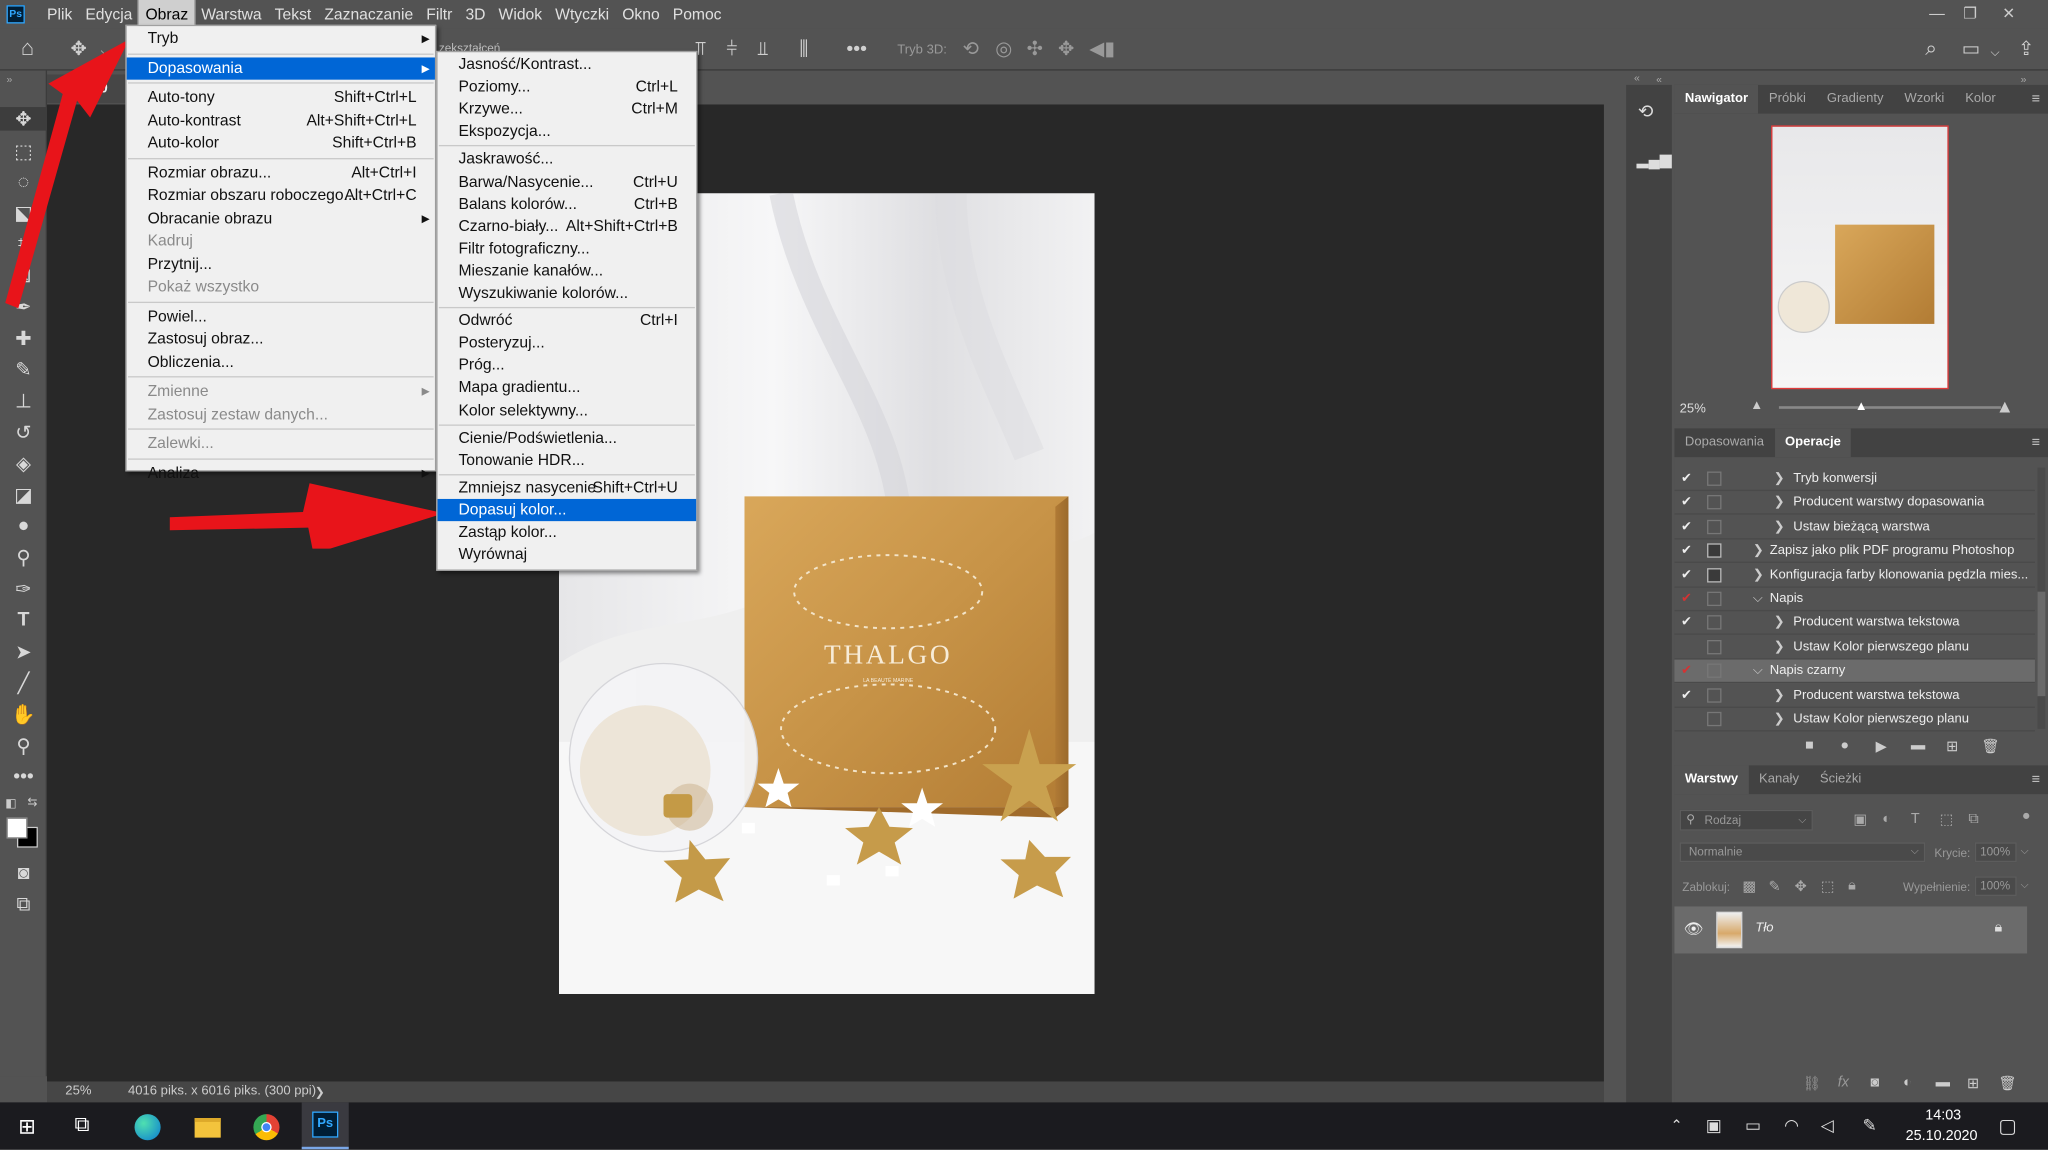  Describe the element at coordinates (281, 97) in the screenshot. I see `menu-item-auto-tony: Auto-tony Shift+Ctrl+L` at that location.